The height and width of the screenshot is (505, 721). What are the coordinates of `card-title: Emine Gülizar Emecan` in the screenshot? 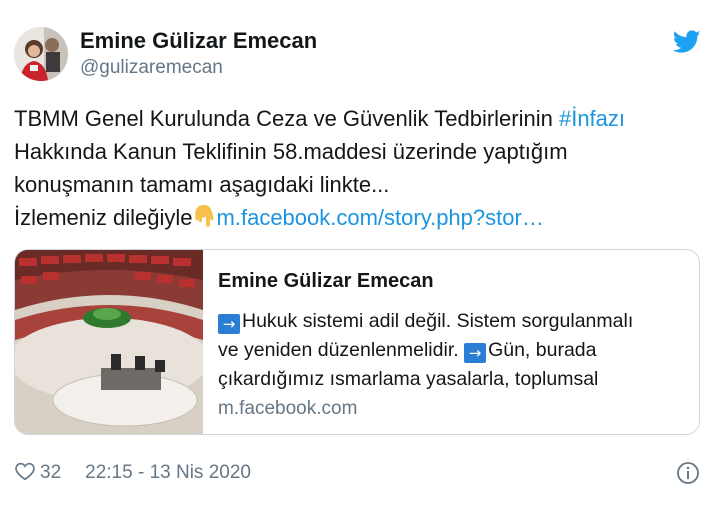 It's located at (326, 281).